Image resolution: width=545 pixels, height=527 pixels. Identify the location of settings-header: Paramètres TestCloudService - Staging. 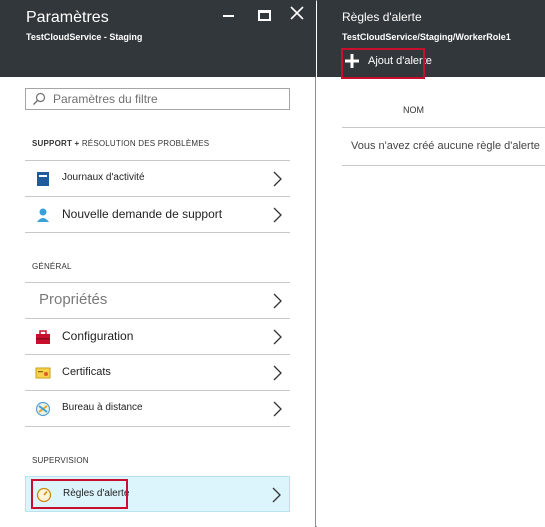
(158, 38).